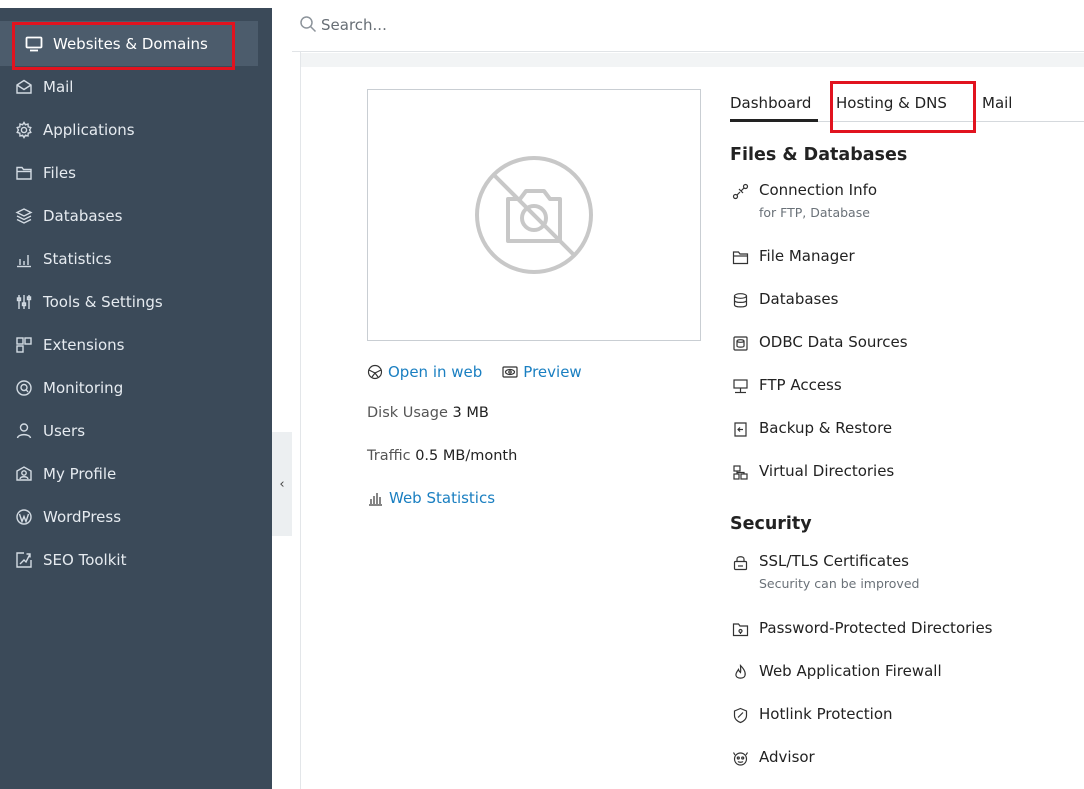 Image resolution: width=1084 pixels, height=789 pixels. Describe the element at coordinates (143, 388) in the screenshot. I see `sidebar-item-monitoring: Monitoring` at that location.